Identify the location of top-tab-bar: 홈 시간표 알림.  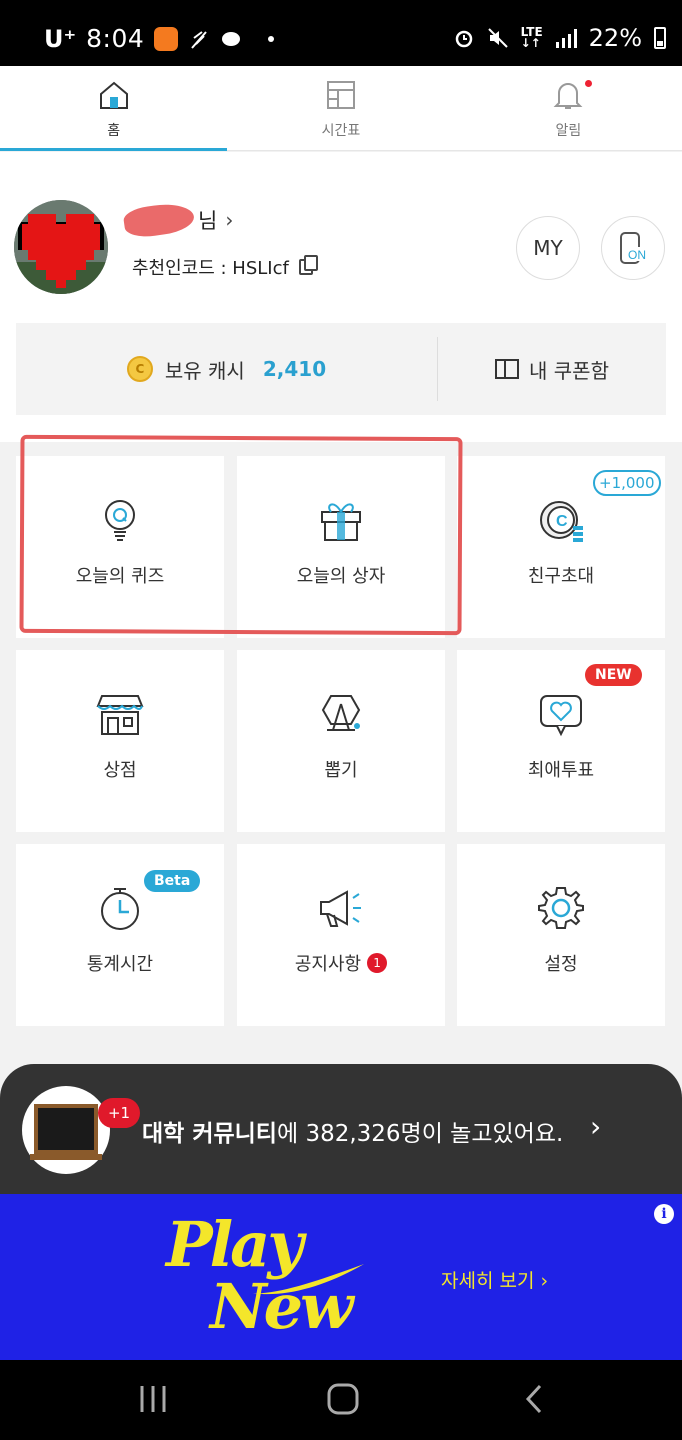
(341, 108).